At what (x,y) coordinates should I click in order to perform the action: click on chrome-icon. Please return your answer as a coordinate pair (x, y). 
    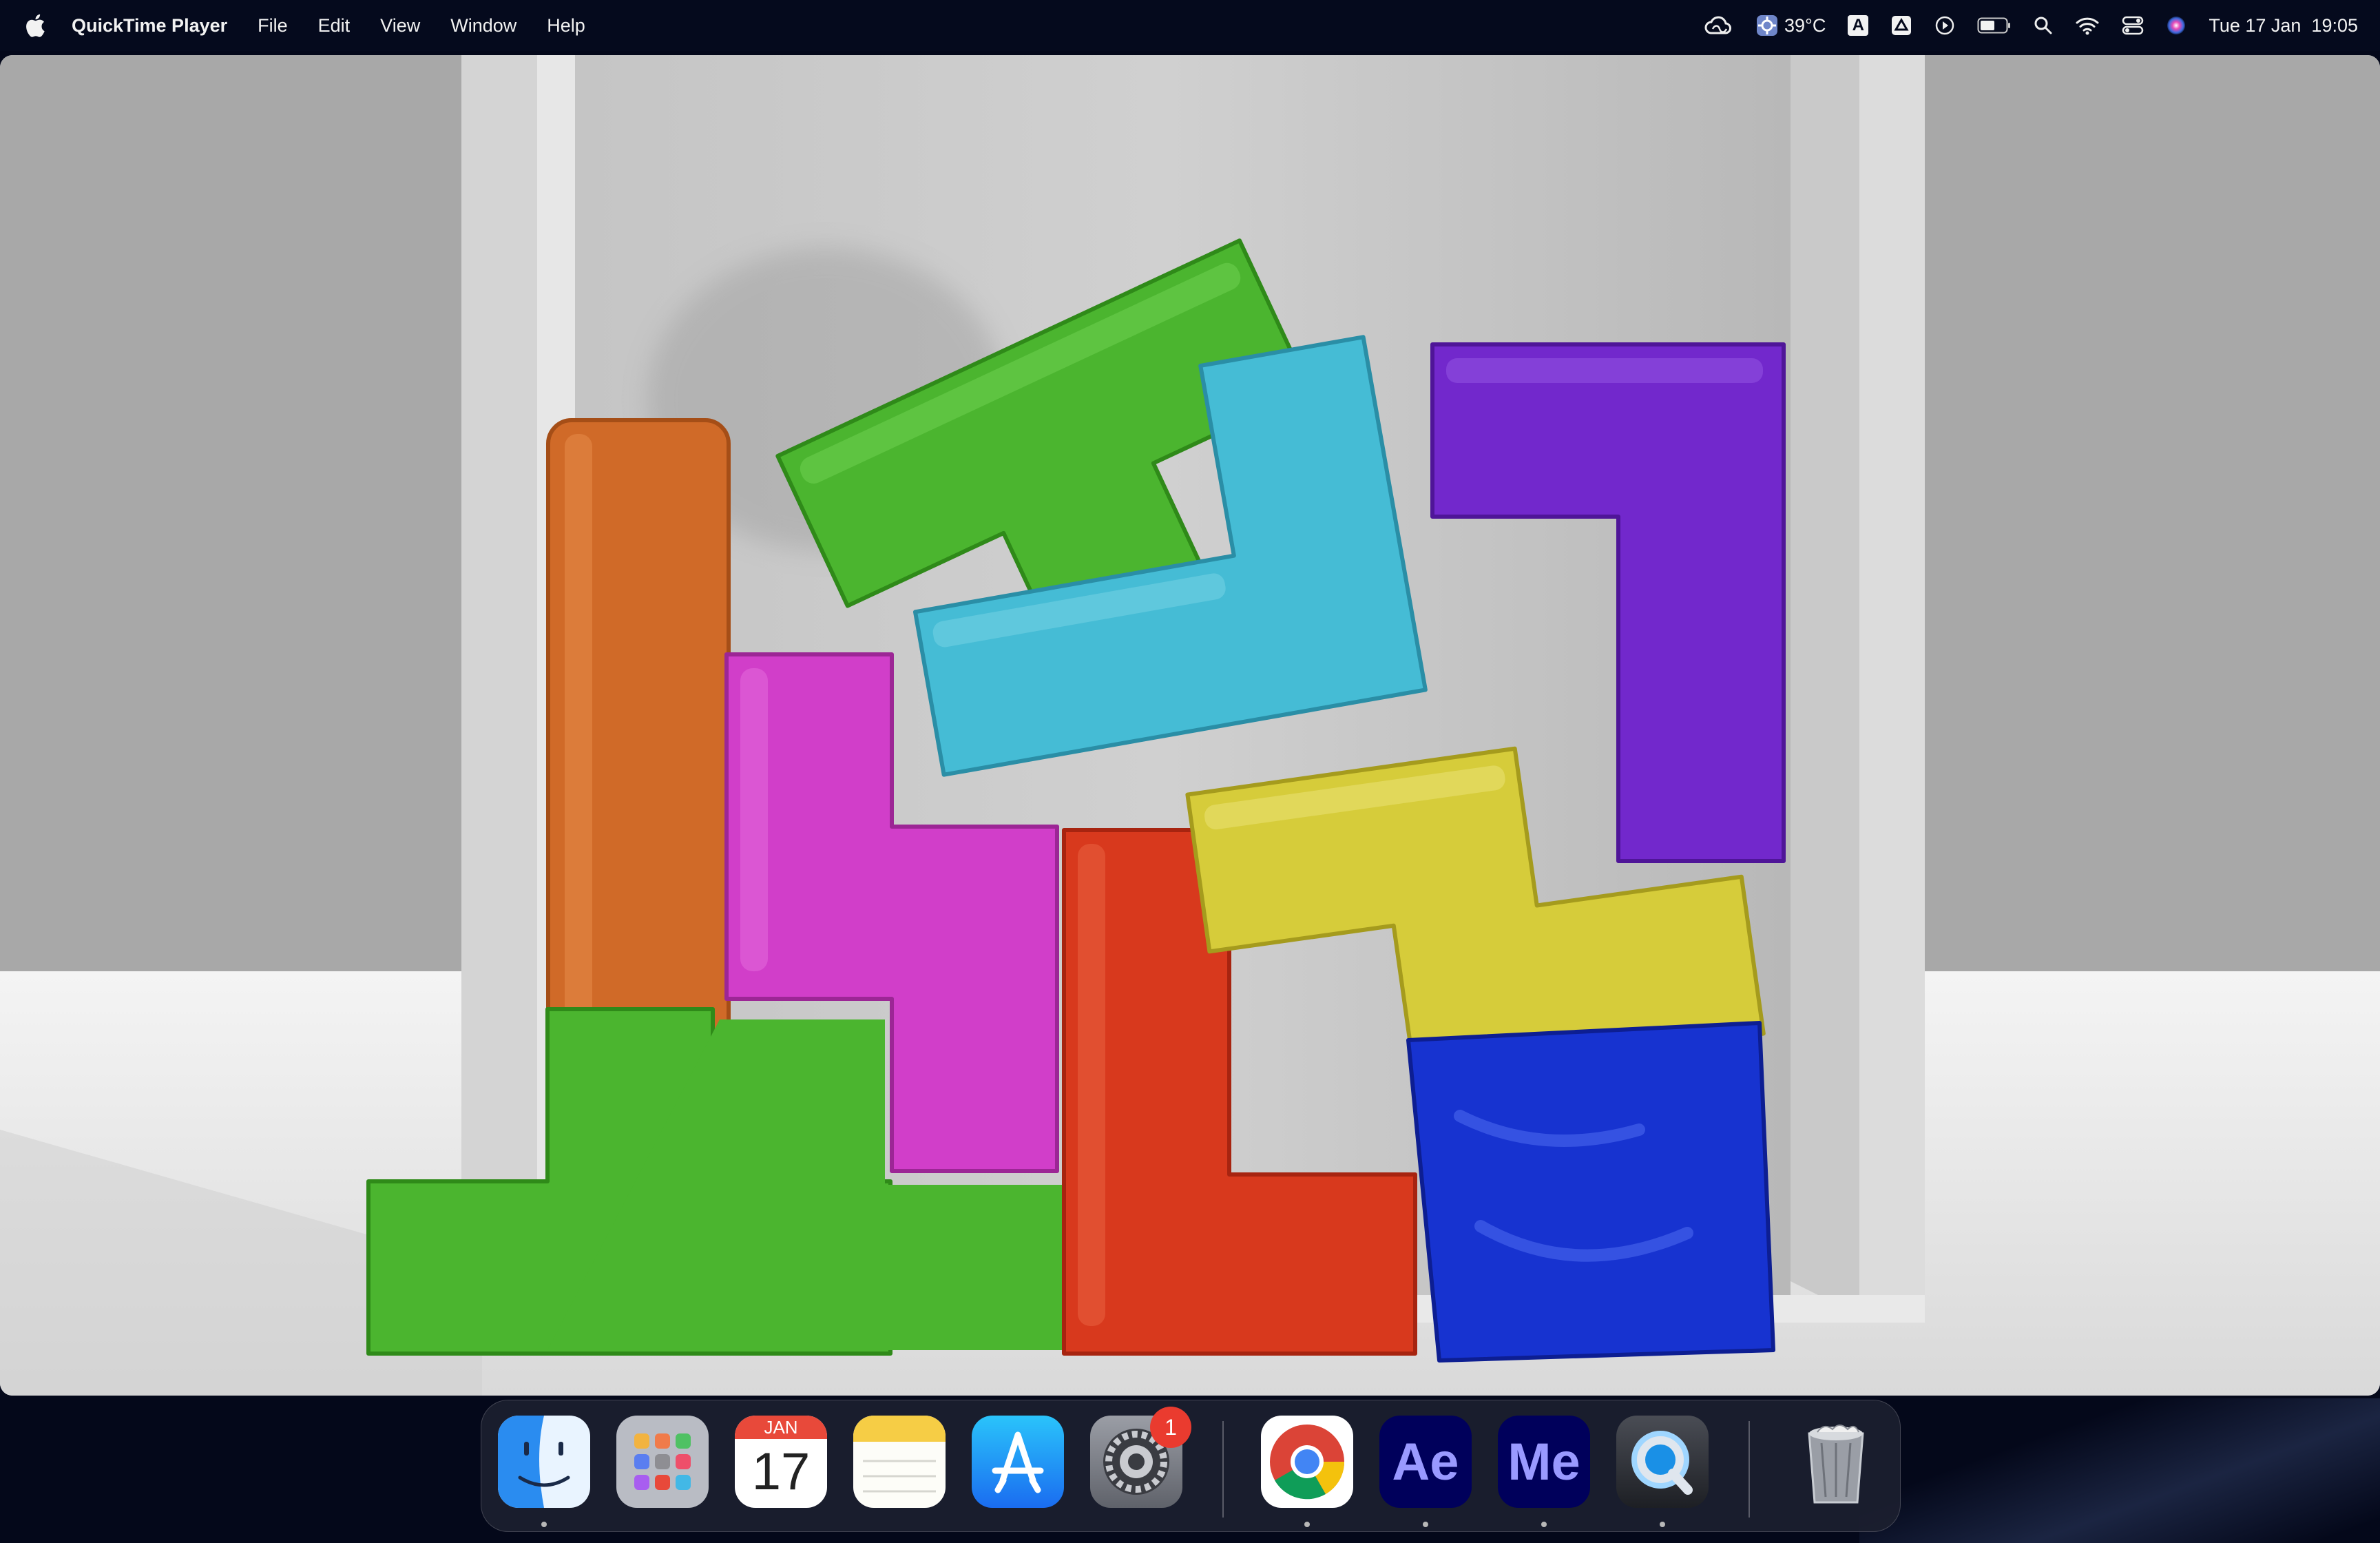
    Looking at the image, I should click on (1307, 1462).